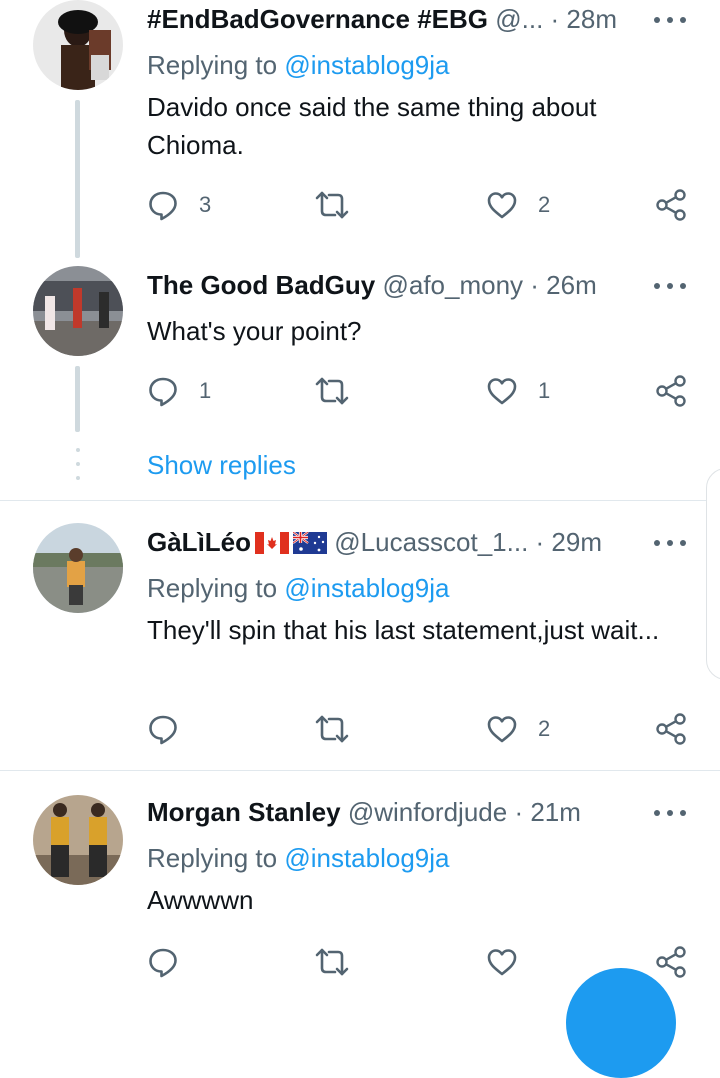 This screenshot has height=1078, width=720. What do you see at coordinates (272, 543) in the screenshot?
I see `canada-flag-icon` at bounding box center [272, 543].